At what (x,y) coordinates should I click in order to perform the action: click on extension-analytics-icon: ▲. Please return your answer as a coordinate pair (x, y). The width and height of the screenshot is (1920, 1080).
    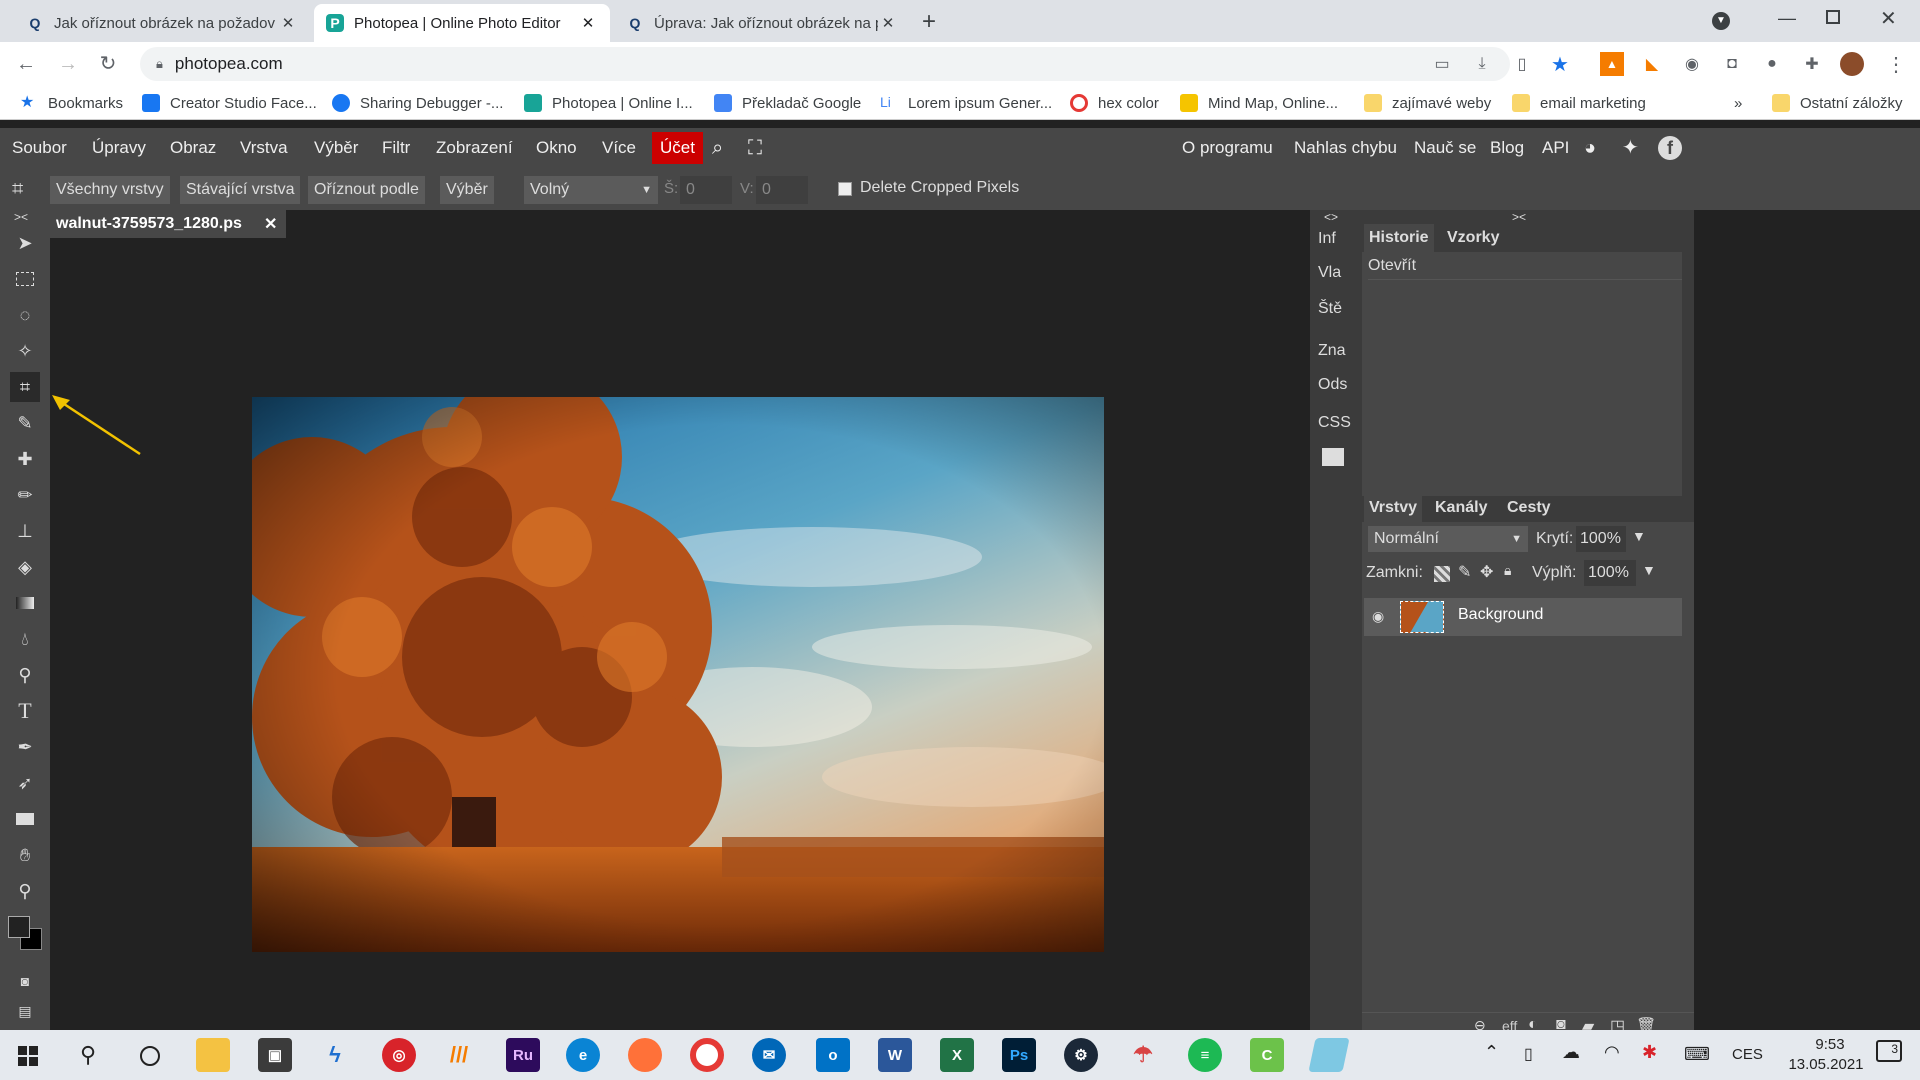
    Looking at the image, I should click on (1612, 64).